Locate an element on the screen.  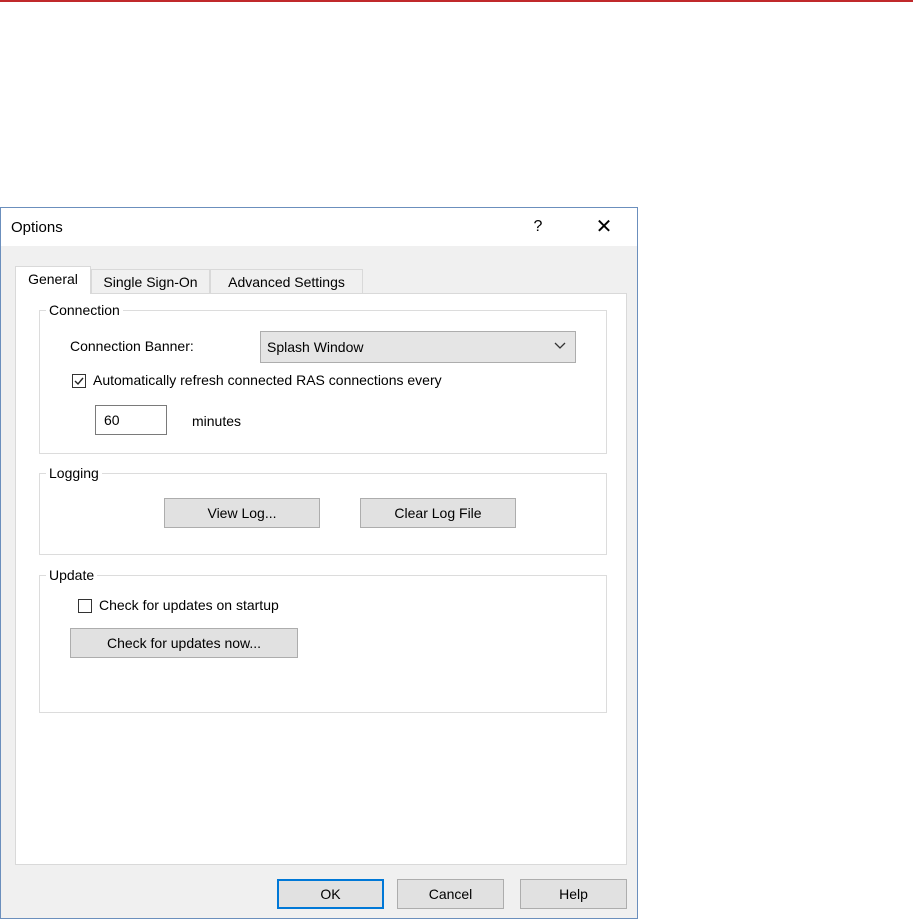
auto-refresh-checkbox is located at coordinates (79, 381).